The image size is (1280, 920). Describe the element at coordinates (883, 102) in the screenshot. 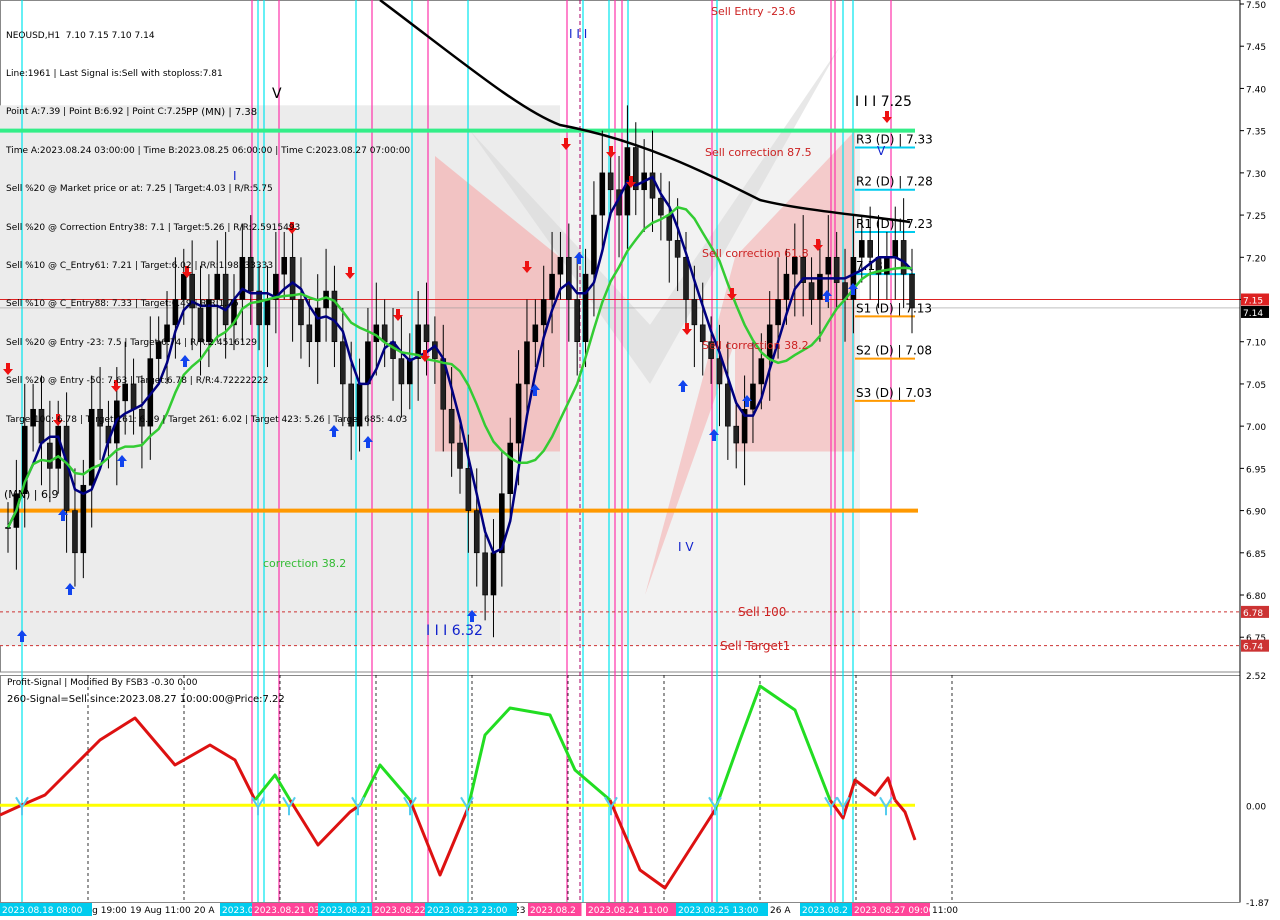

I see `chart-annotation: I I I 7.25` at that location.